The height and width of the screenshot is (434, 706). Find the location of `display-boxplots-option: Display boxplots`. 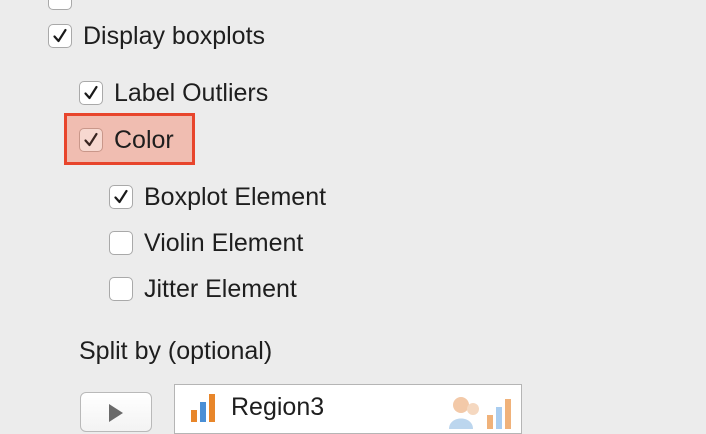

display-boxplots-option: Display boxplots is located at coordinates (156, 36).